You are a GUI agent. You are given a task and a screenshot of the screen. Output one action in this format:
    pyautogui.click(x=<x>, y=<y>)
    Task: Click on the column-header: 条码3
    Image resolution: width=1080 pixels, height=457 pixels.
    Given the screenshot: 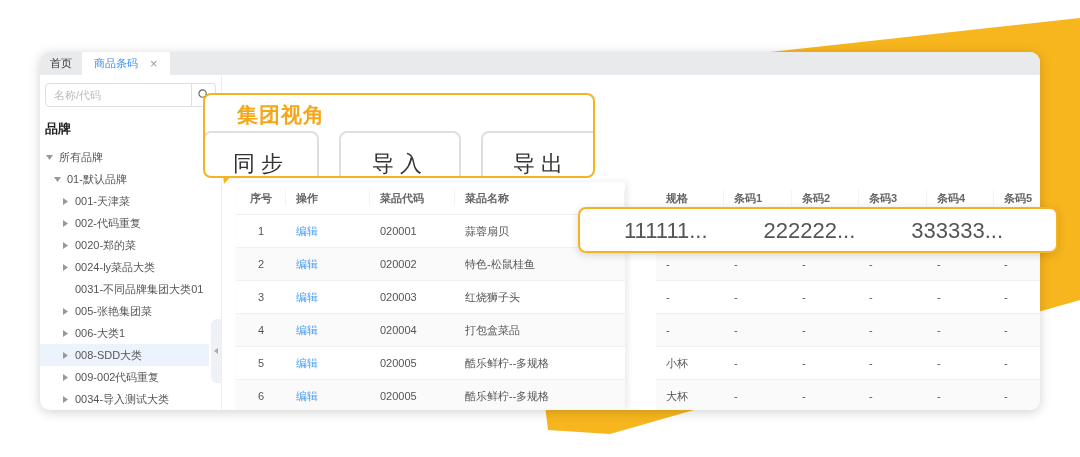 What is the action you would take?
    pyautogui.click(x=883, y=198)
    